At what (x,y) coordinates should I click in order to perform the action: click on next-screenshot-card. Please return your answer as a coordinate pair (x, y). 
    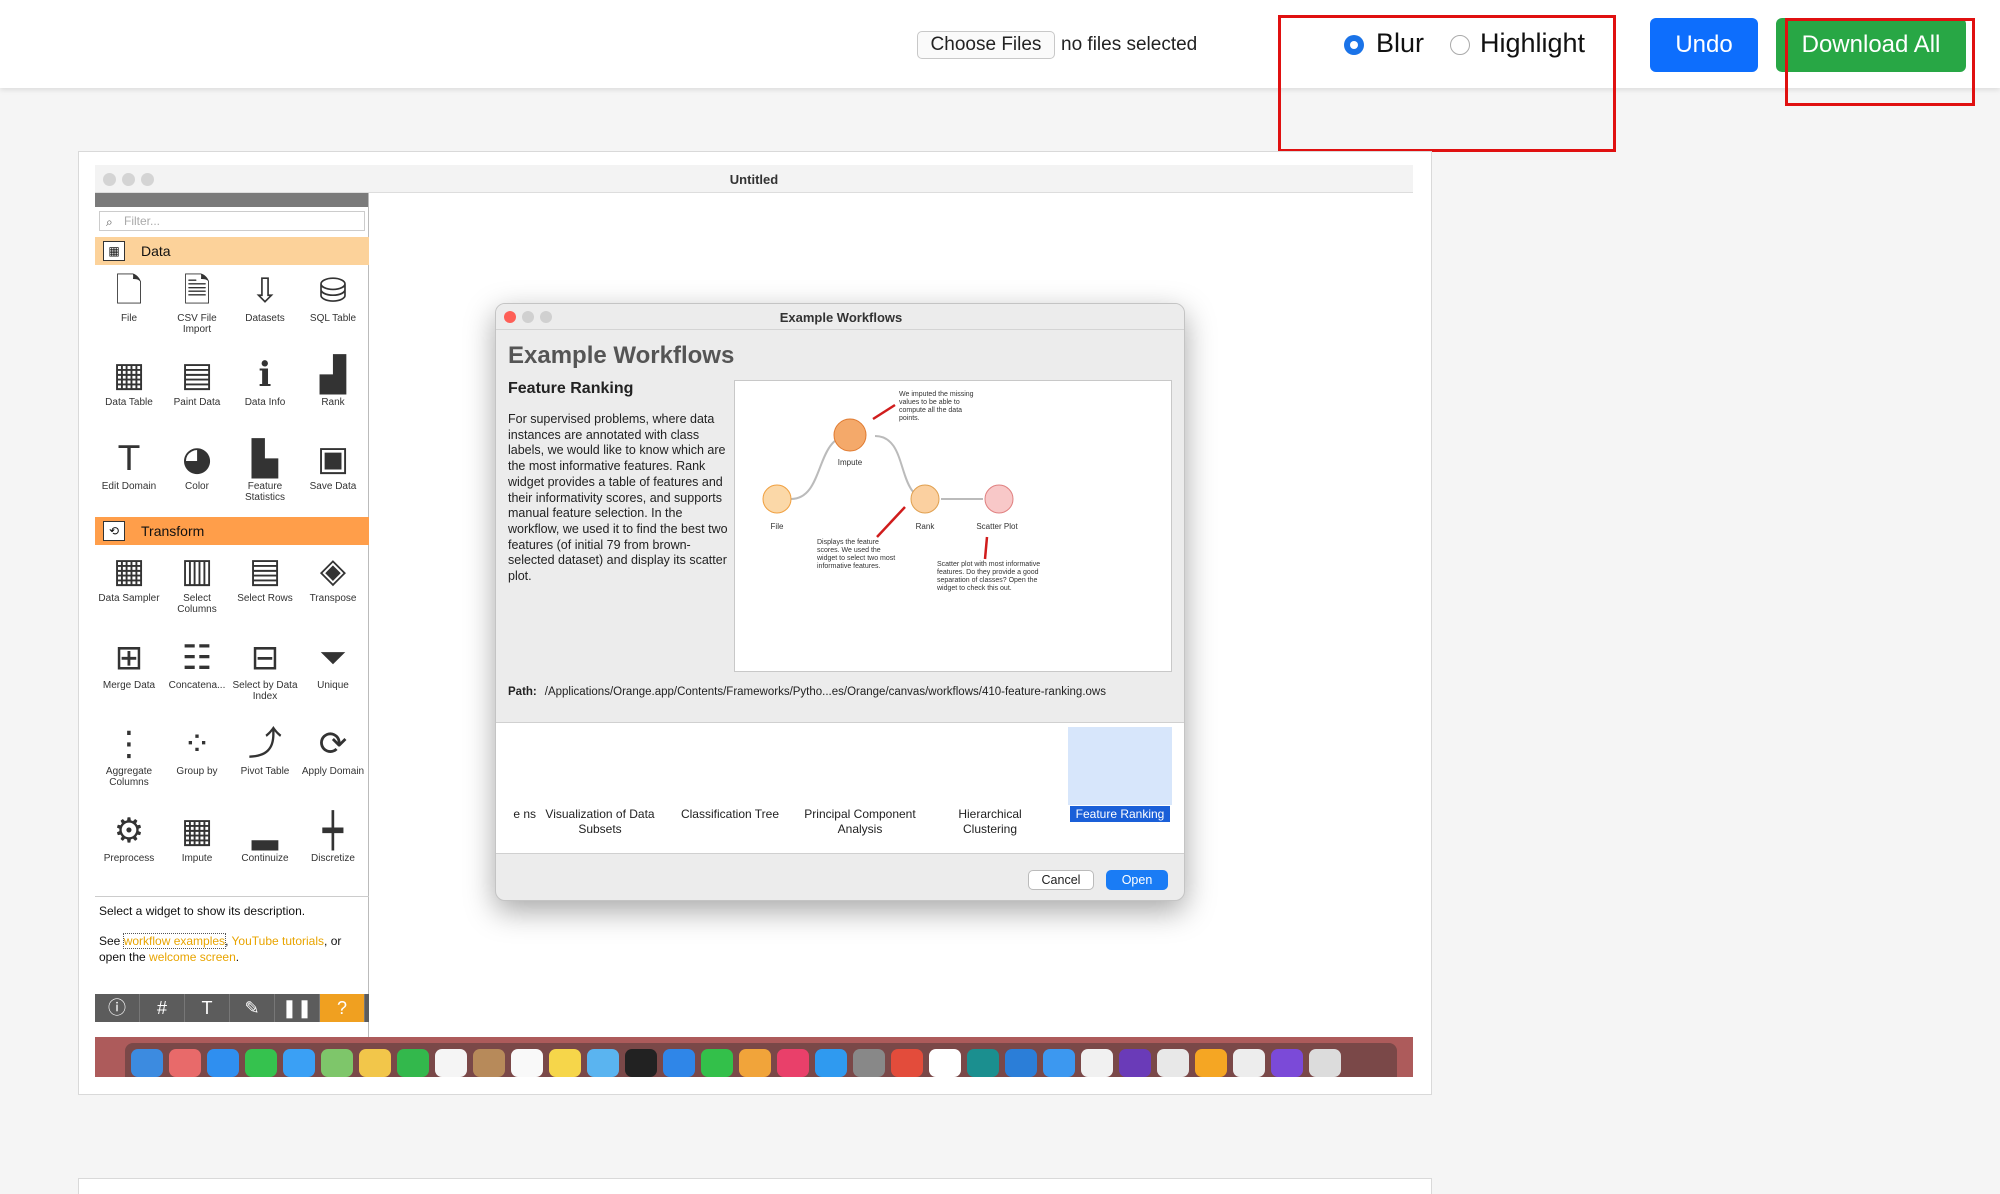
    Looking at the image, I should click on (755, 1186).